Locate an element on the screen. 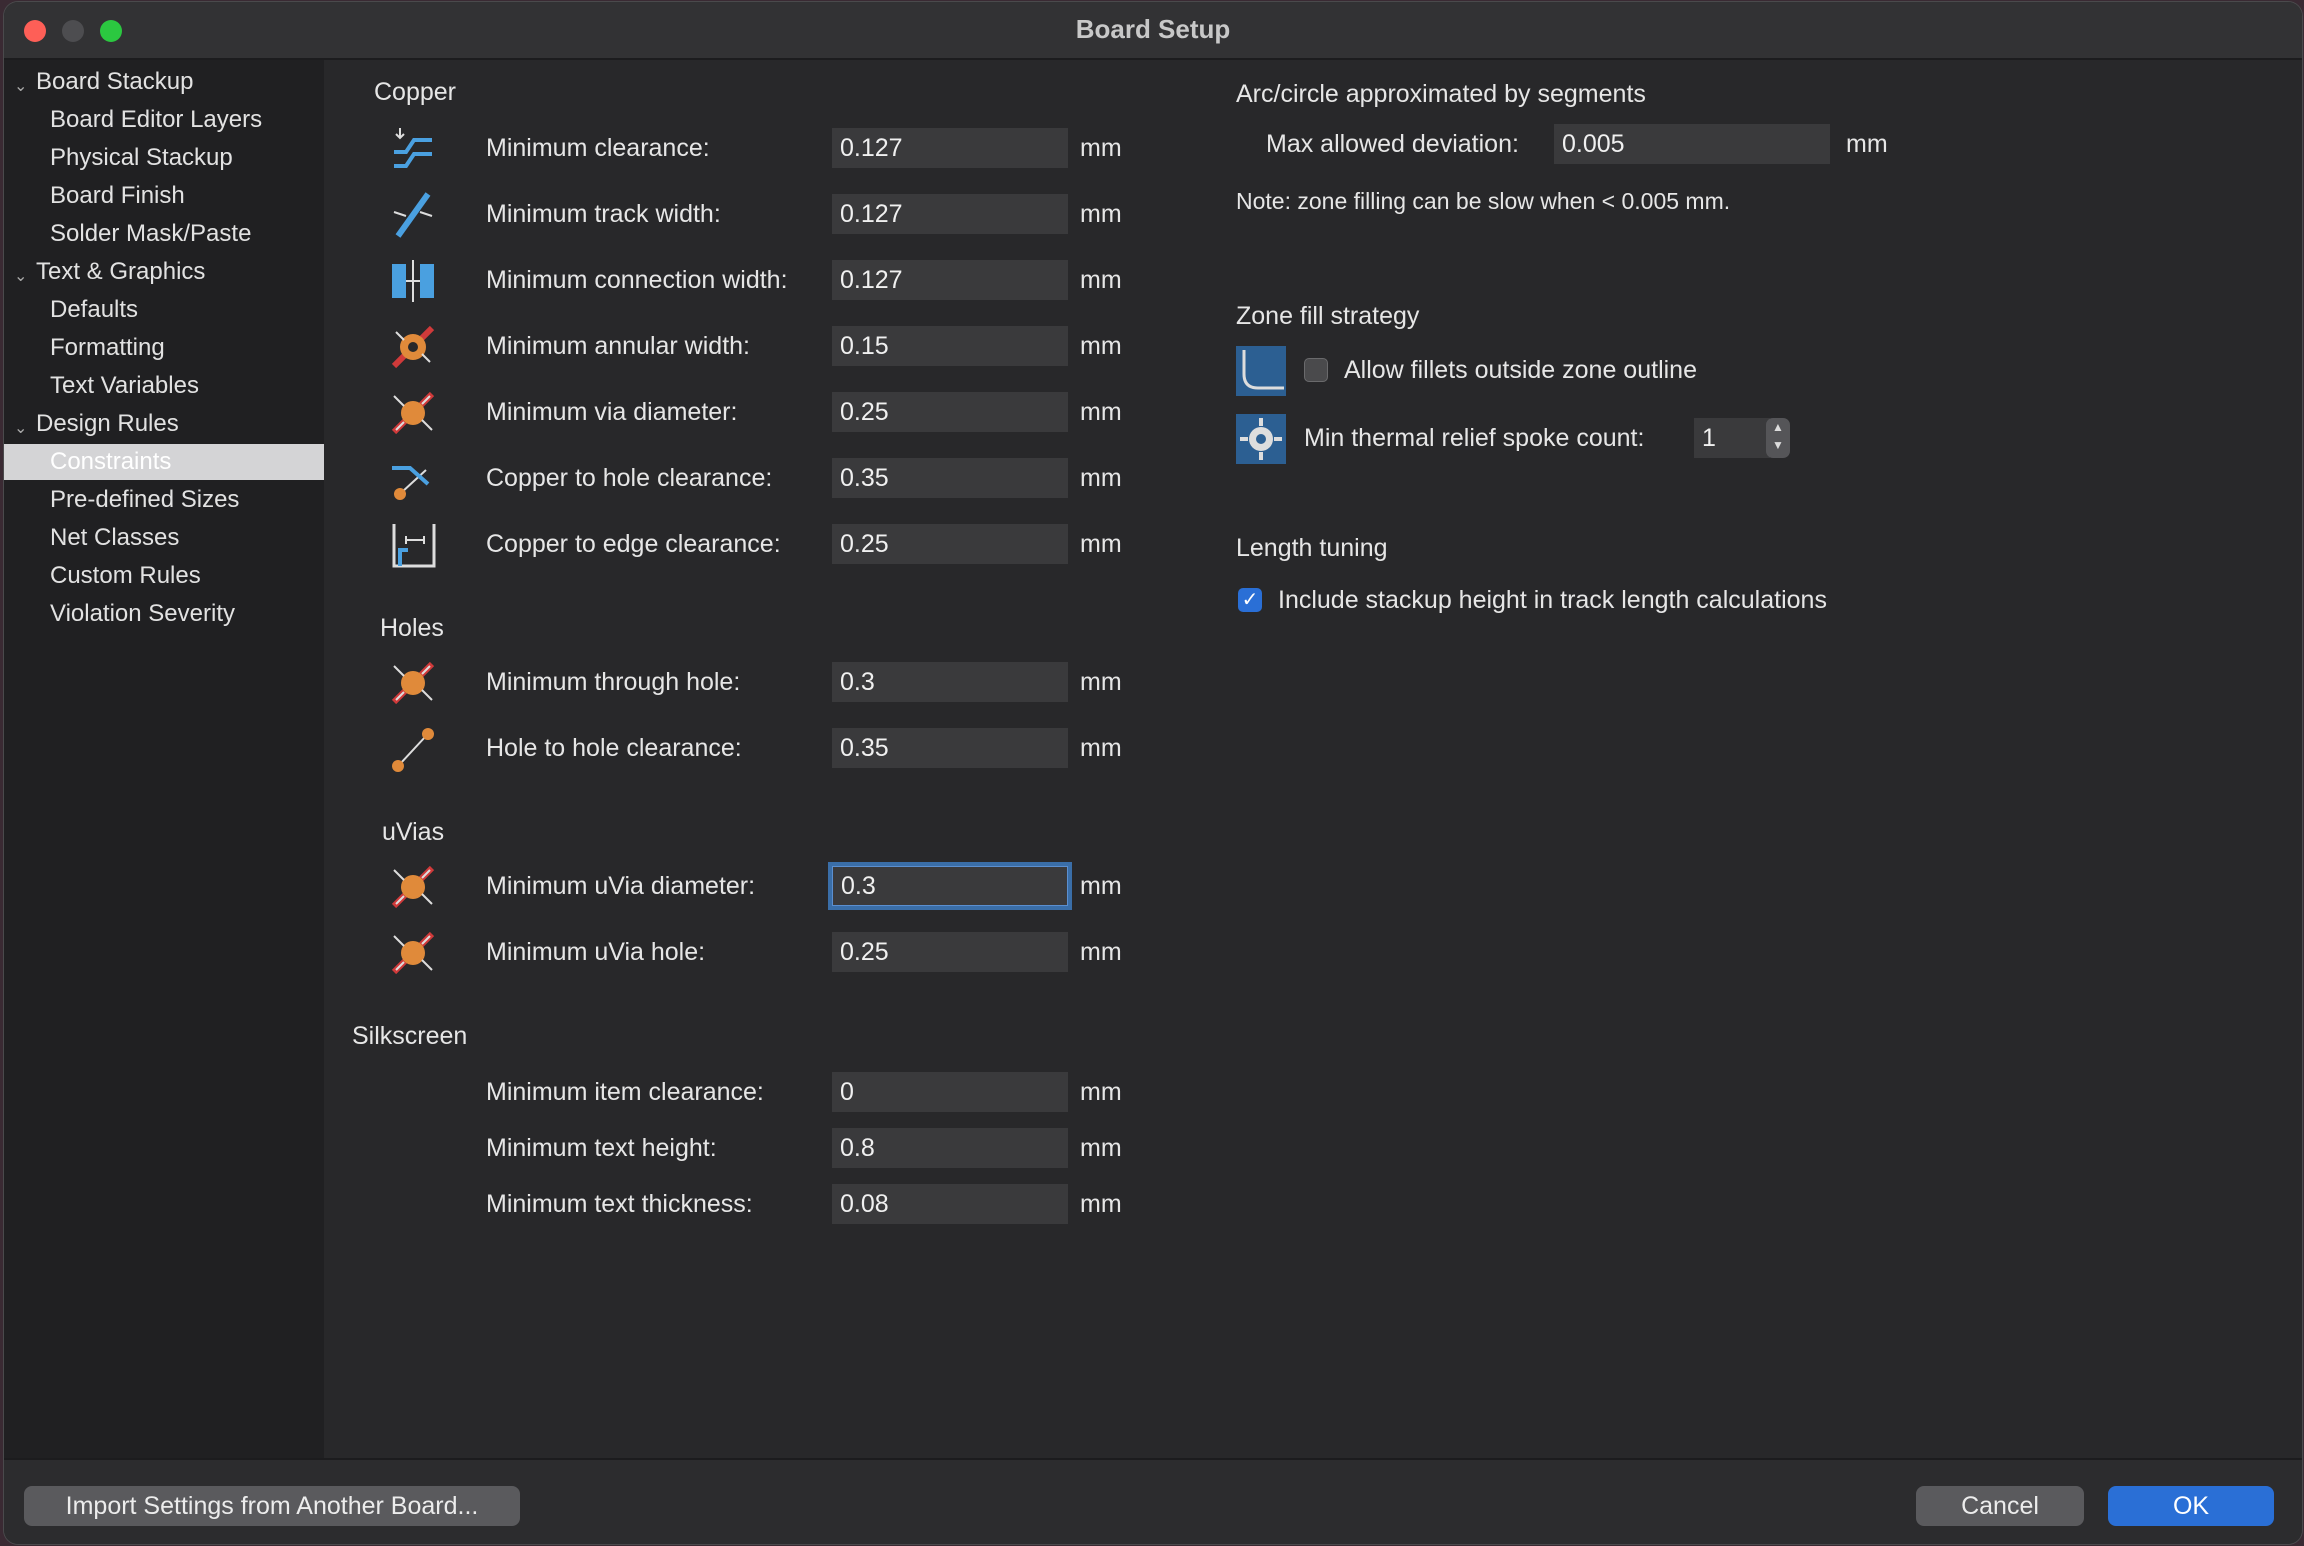 This screenshot has height=1546, width=2304. fillet-icon is located at coordinates (1261, 371).